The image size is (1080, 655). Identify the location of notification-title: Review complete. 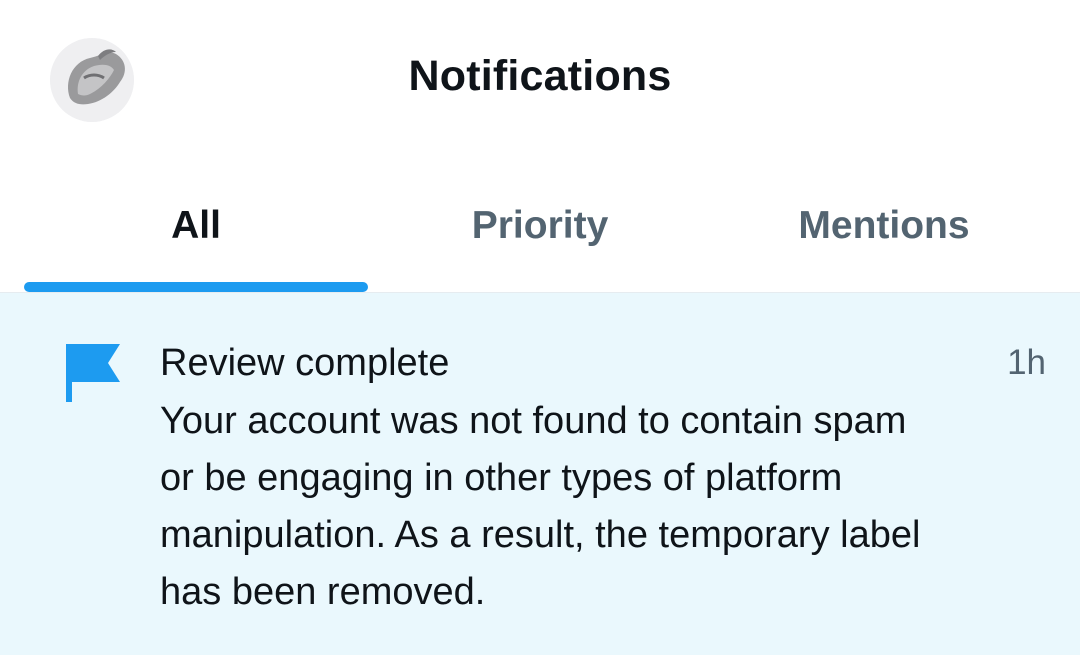
(305, 363).